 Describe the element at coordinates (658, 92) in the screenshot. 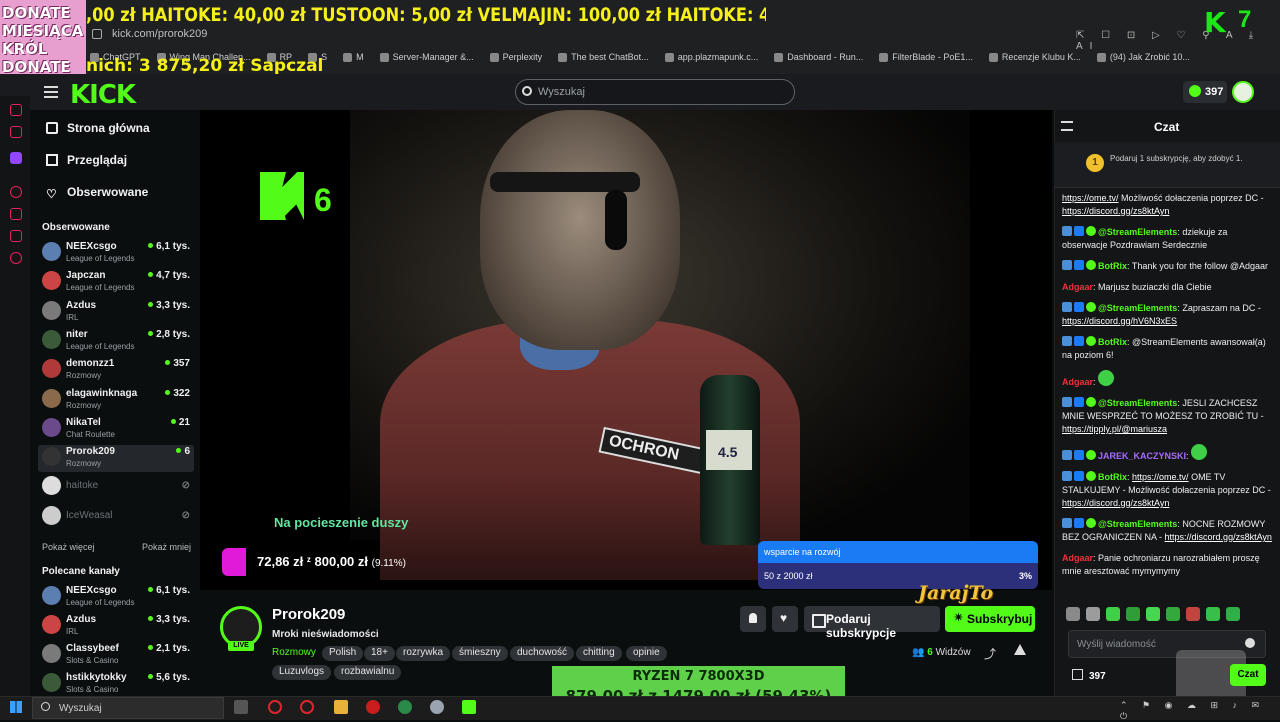

I see `search-input` at that location.